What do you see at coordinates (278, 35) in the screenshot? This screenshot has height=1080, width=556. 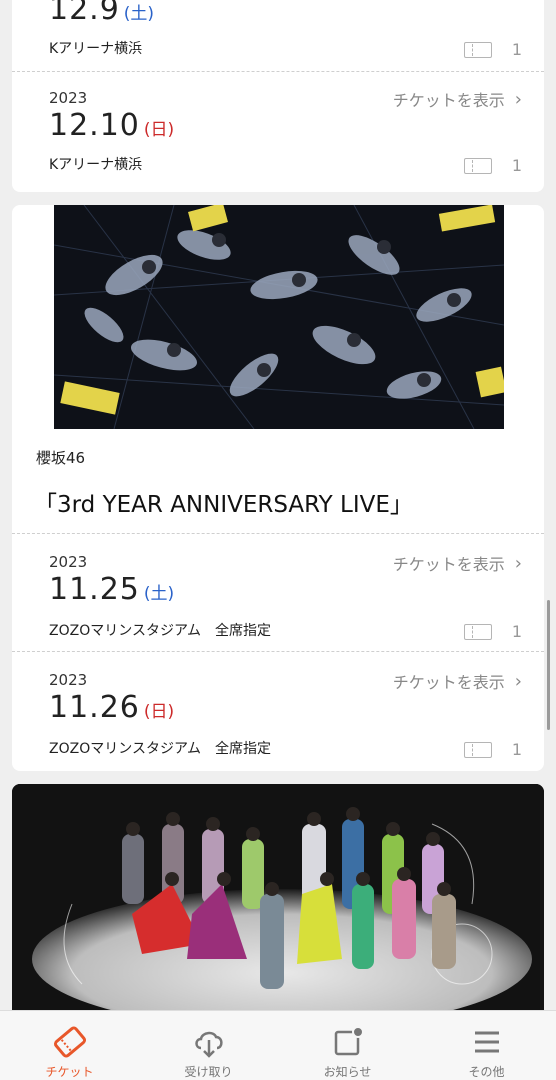 I see `ticket-entry: 12.9 (土) Kアリーナ横浜 1` at bounding box center [278, 35].